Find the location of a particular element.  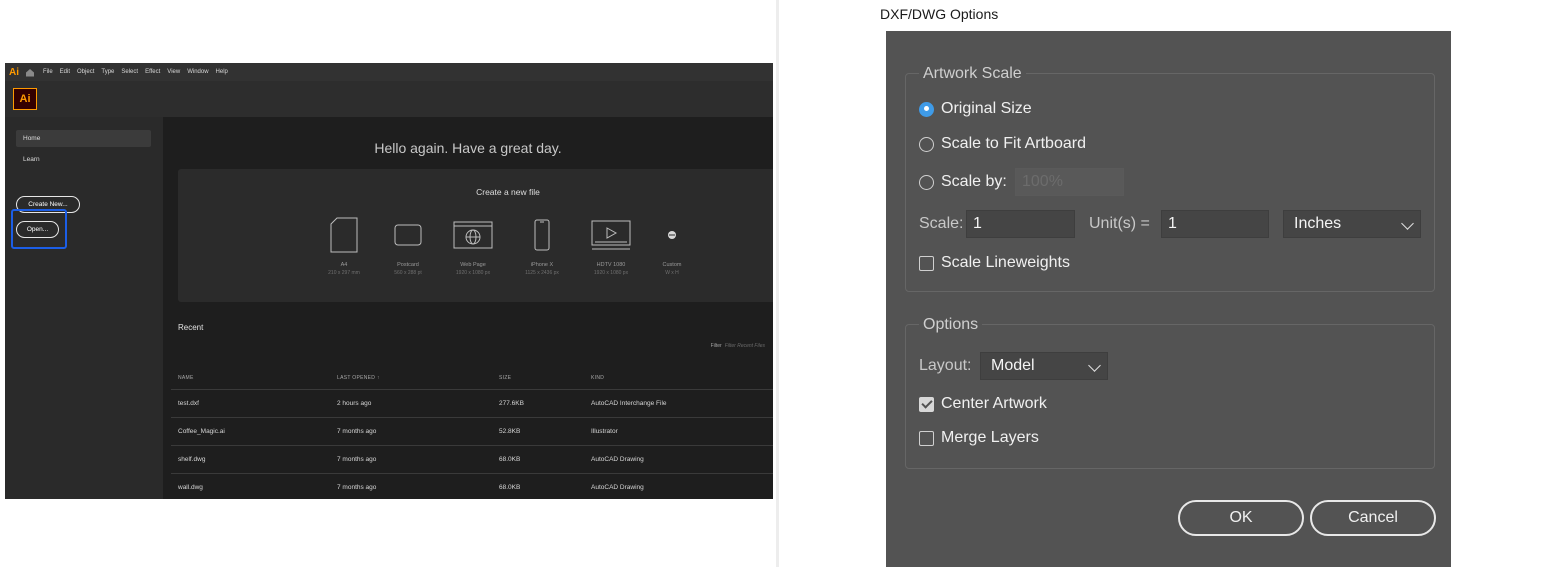

preset-postcard: Postcard 560 x 288 pt is located at coordinates (408, 244).